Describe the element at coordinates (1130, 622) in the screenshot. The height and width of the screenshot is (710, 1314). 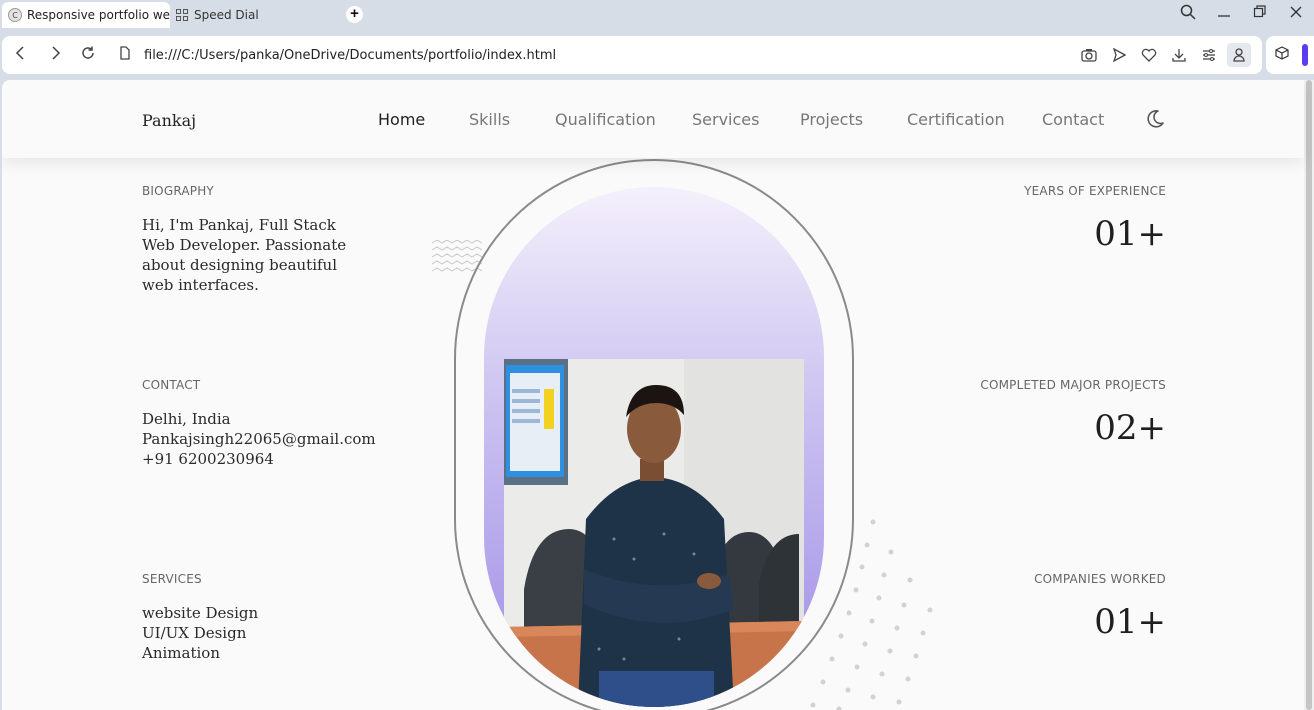
I see `stat-value-companies: 01+` at that location.